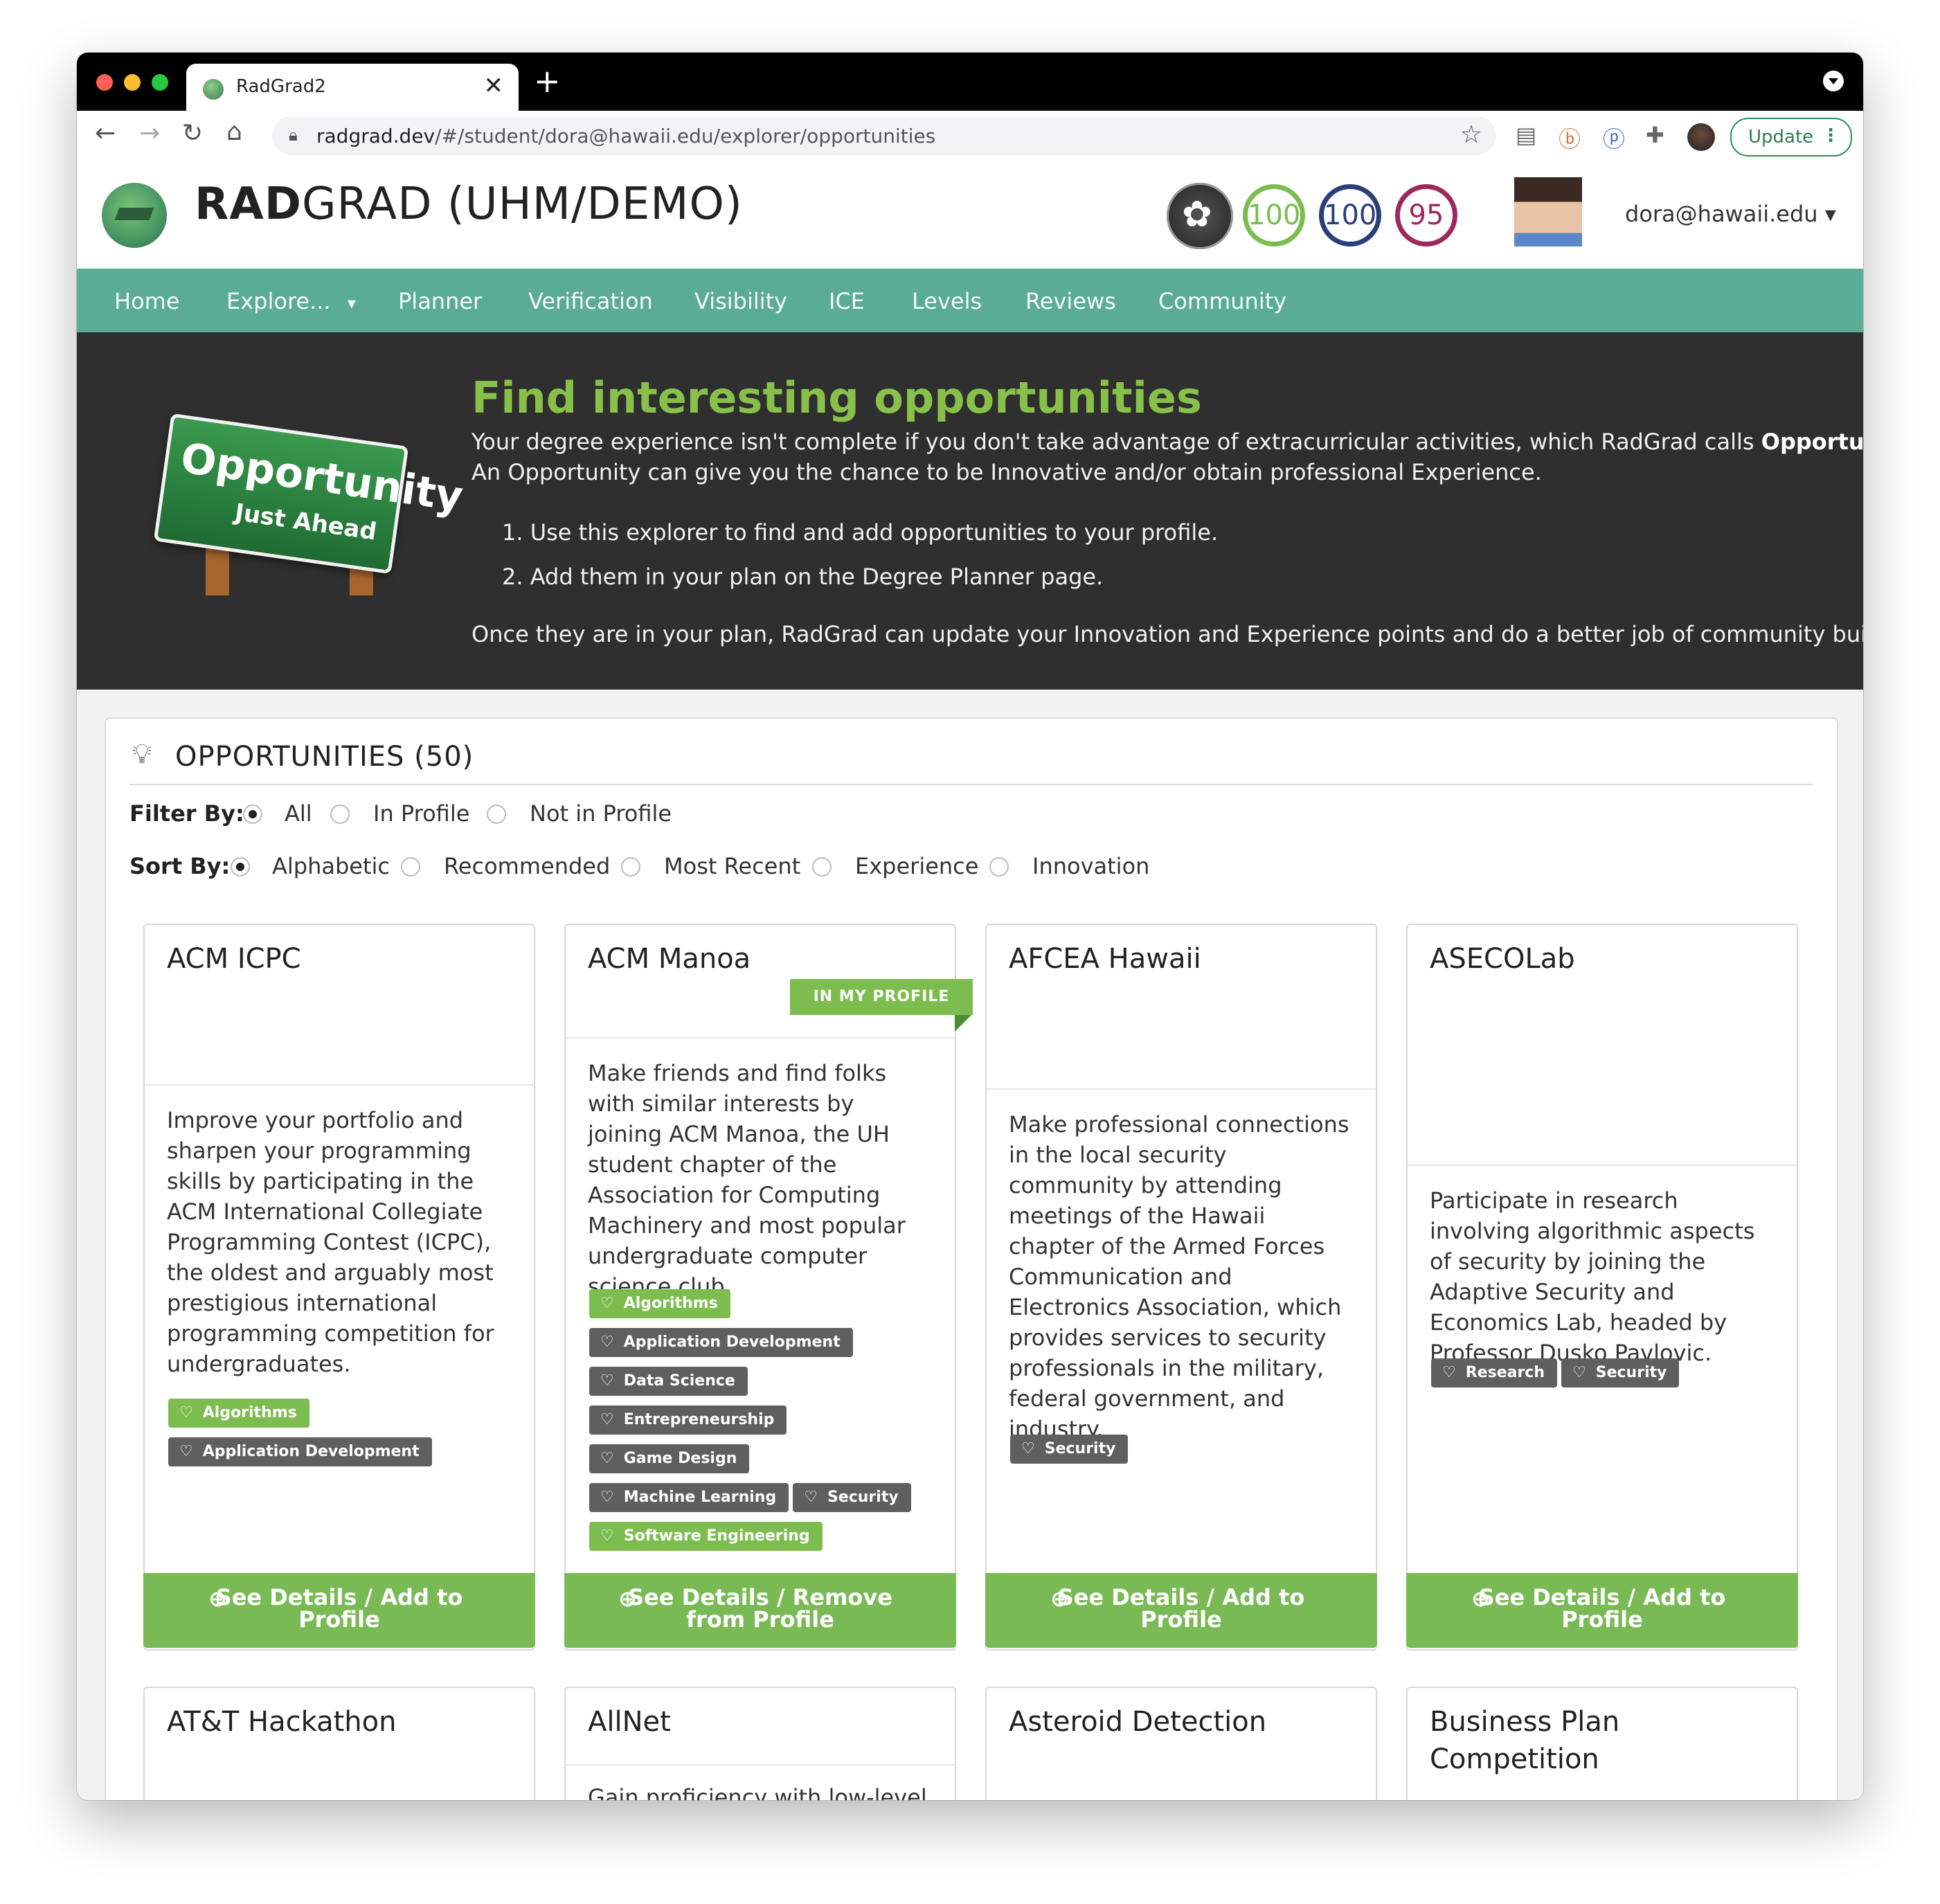 This screenshot has width=1940, height=1904. I want to click on card-title: Asteroid Detection, so click(1137, 1722).